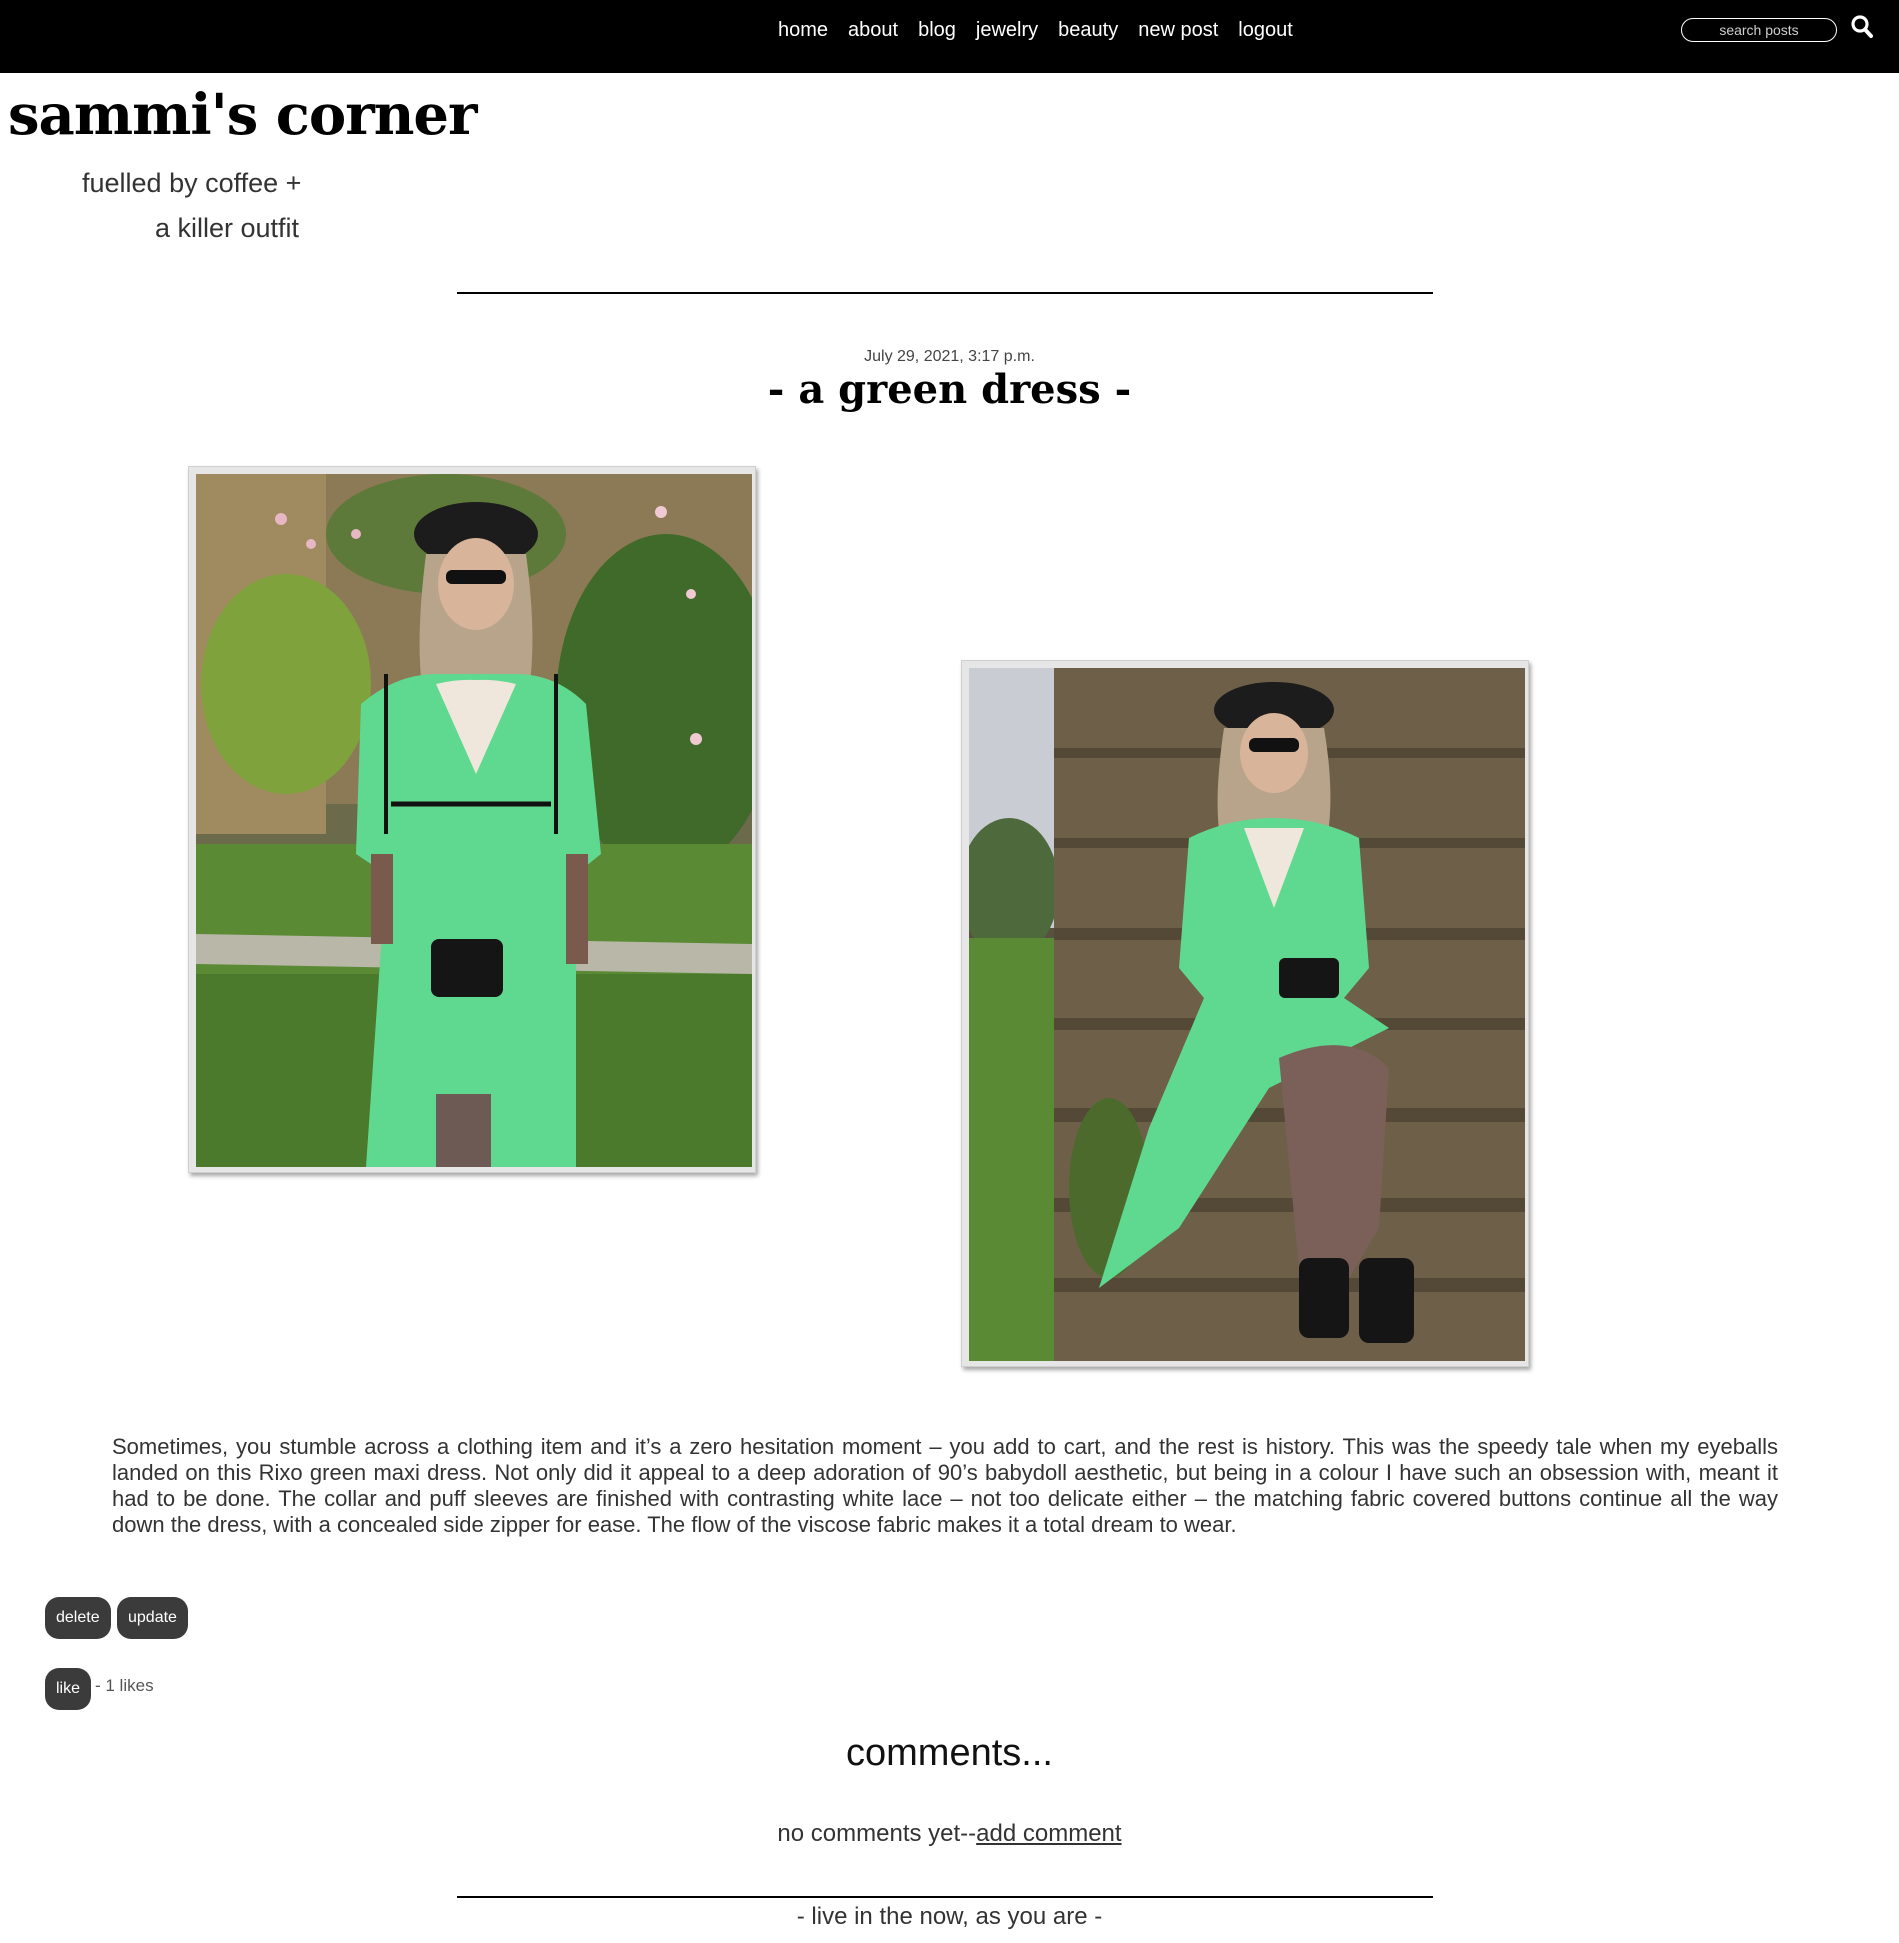 The width and height of the screenshot is (1899, 1943). What do you see at coordinates (227, 228) in the screenshot?
I see `tagline-line-2: a killer outfit` at bounding box center [227, 228].